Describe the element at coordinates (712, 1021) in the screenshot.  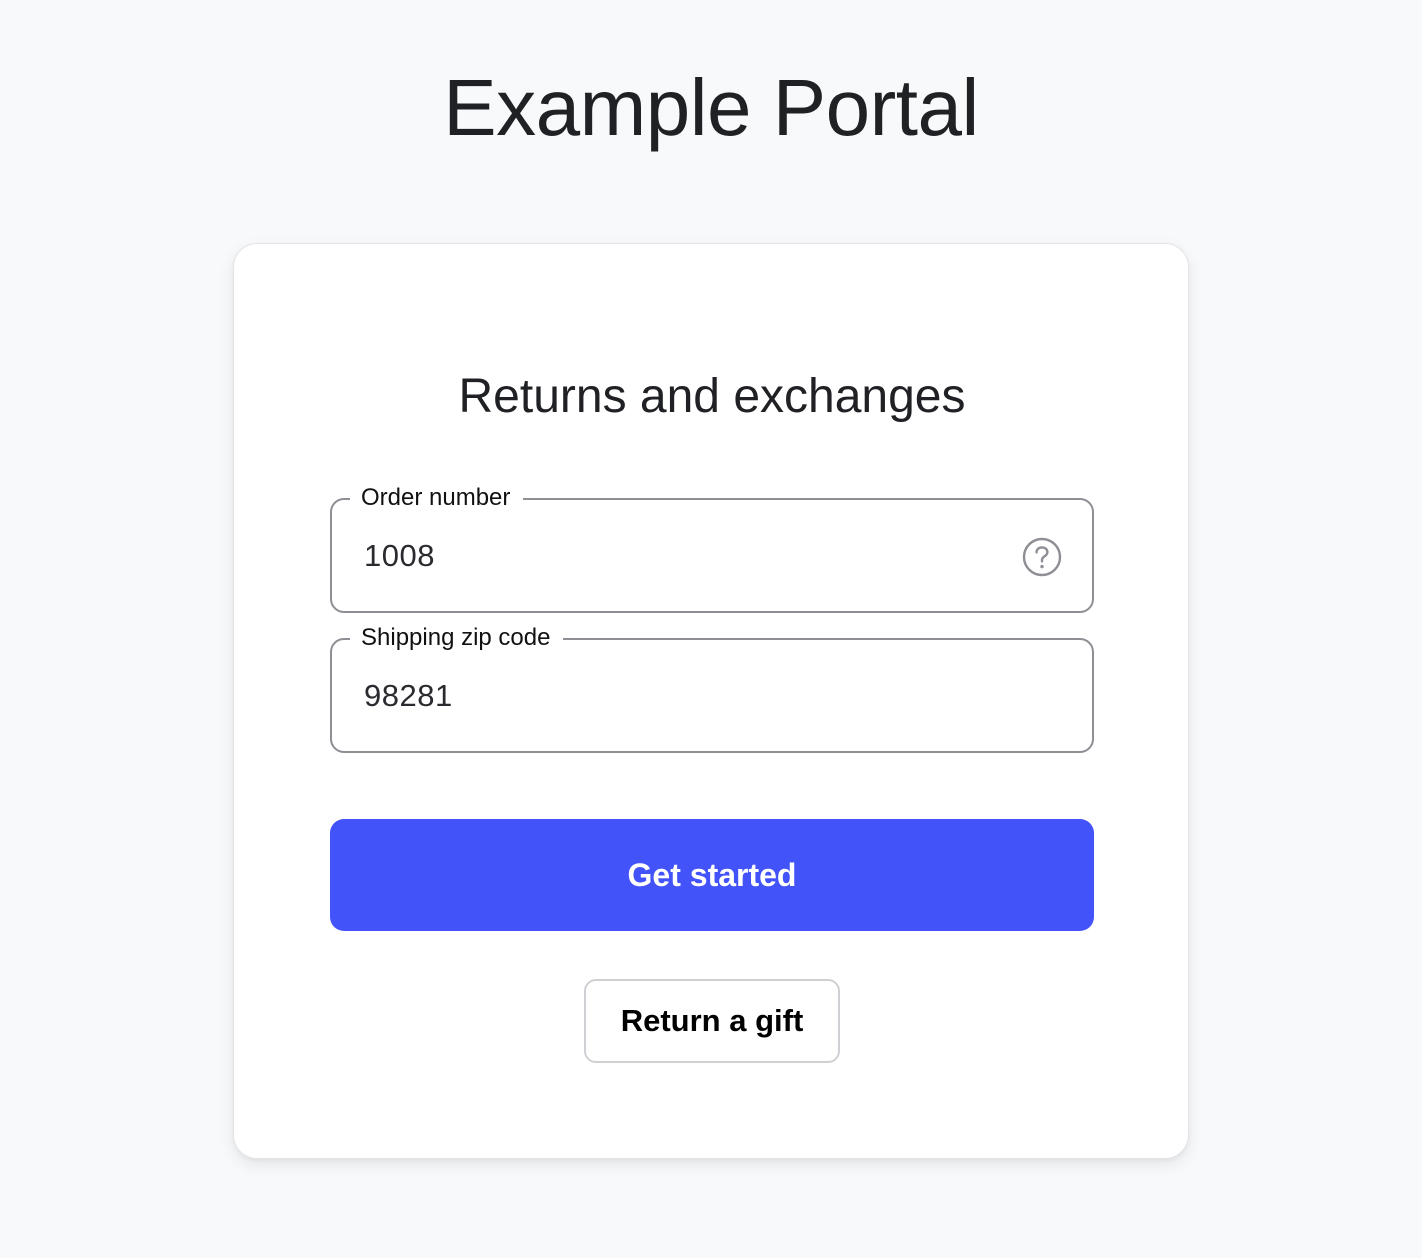
I see `return-gift-button: Return a gift` at that location.